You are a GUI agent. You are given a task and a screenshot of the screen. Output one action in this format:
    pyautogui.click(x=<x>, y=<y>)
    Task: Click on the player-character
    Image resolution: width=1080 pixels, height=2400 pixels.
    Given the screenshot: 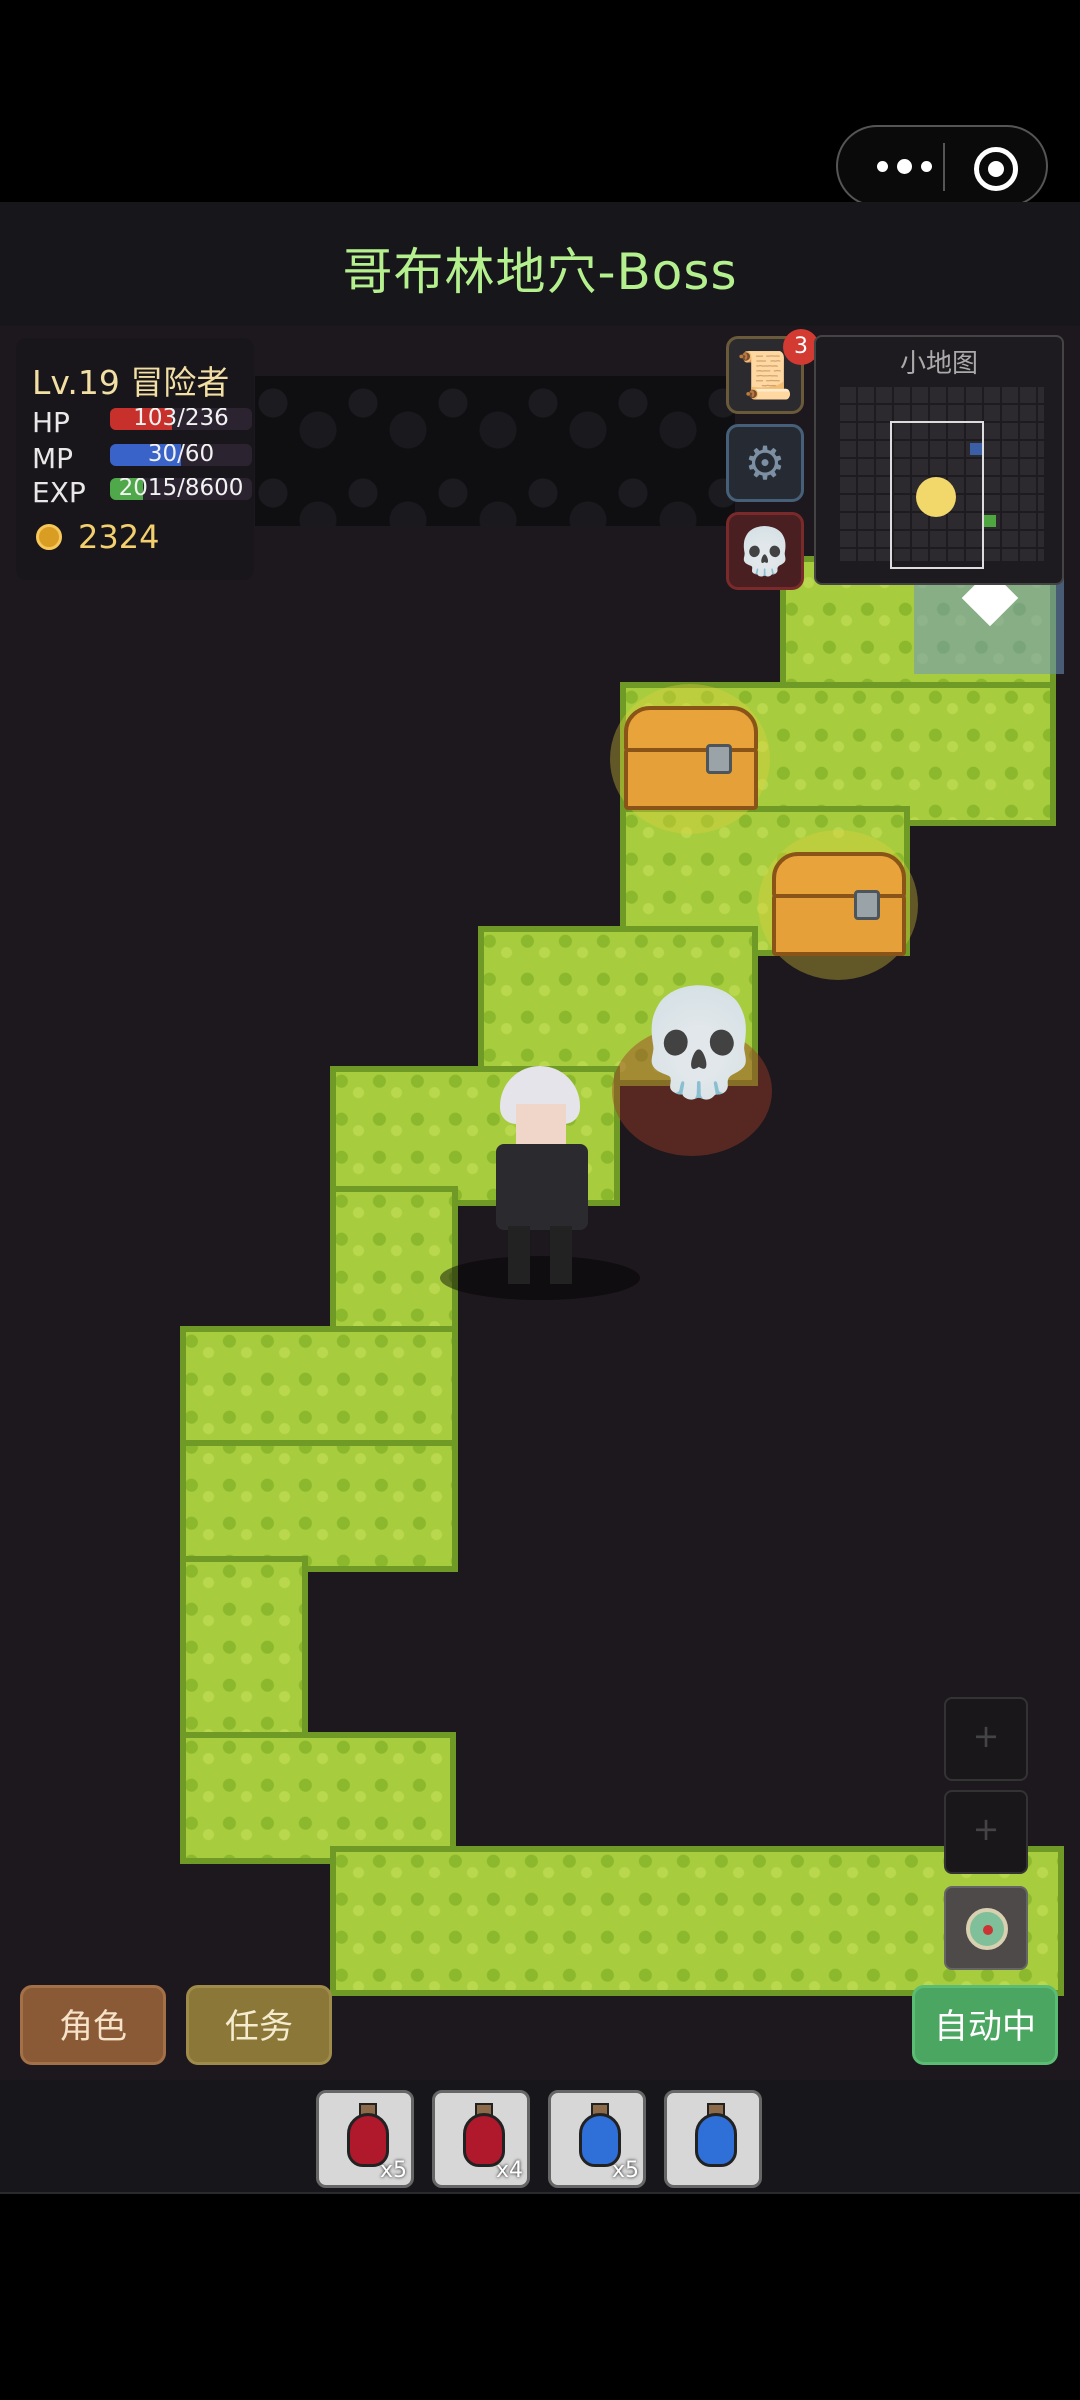 What is the action you would take?
    pyautogui.click(x=540, y=1183)
    